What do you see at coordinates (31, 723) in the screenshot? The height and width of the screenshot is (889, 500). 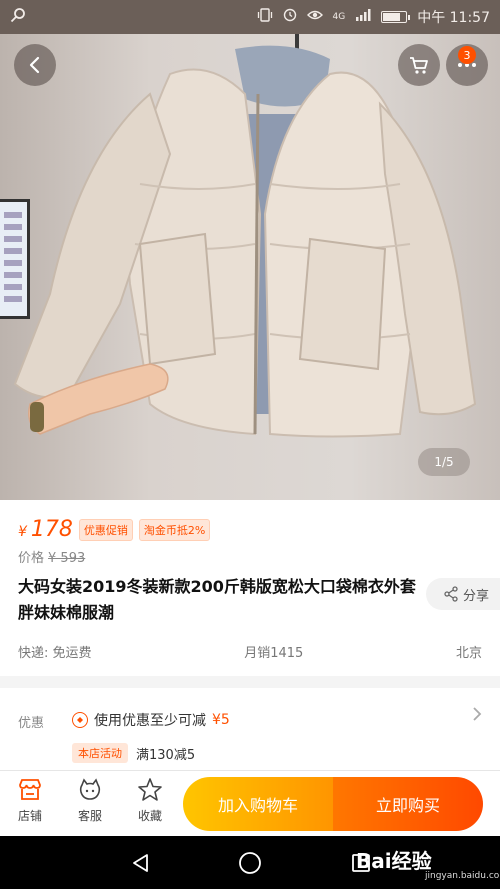 I see `promo-label: 优惠` at bounding box center [31, 723].